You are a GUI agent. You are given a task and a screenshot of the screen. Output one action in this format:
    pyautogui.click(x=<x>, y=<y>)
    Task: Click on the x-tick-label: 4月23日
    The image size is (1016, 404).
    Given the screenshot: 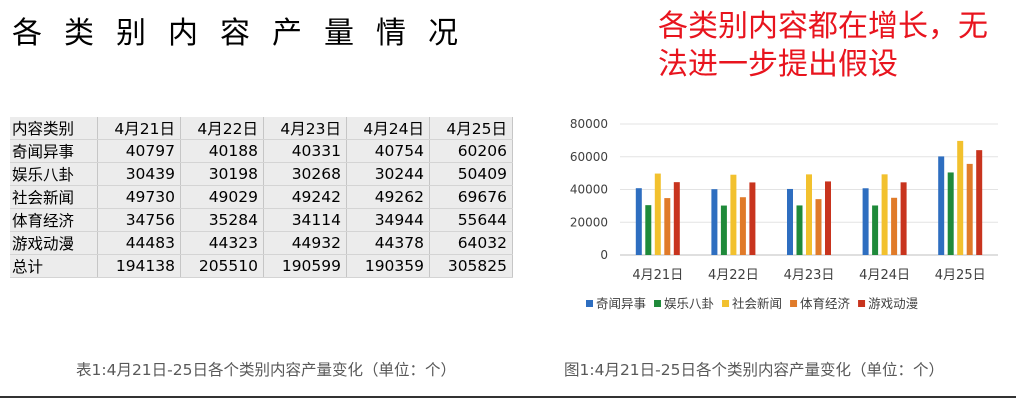 What is the action you would take?
    pyautogui.click(x=809, y=275)
    